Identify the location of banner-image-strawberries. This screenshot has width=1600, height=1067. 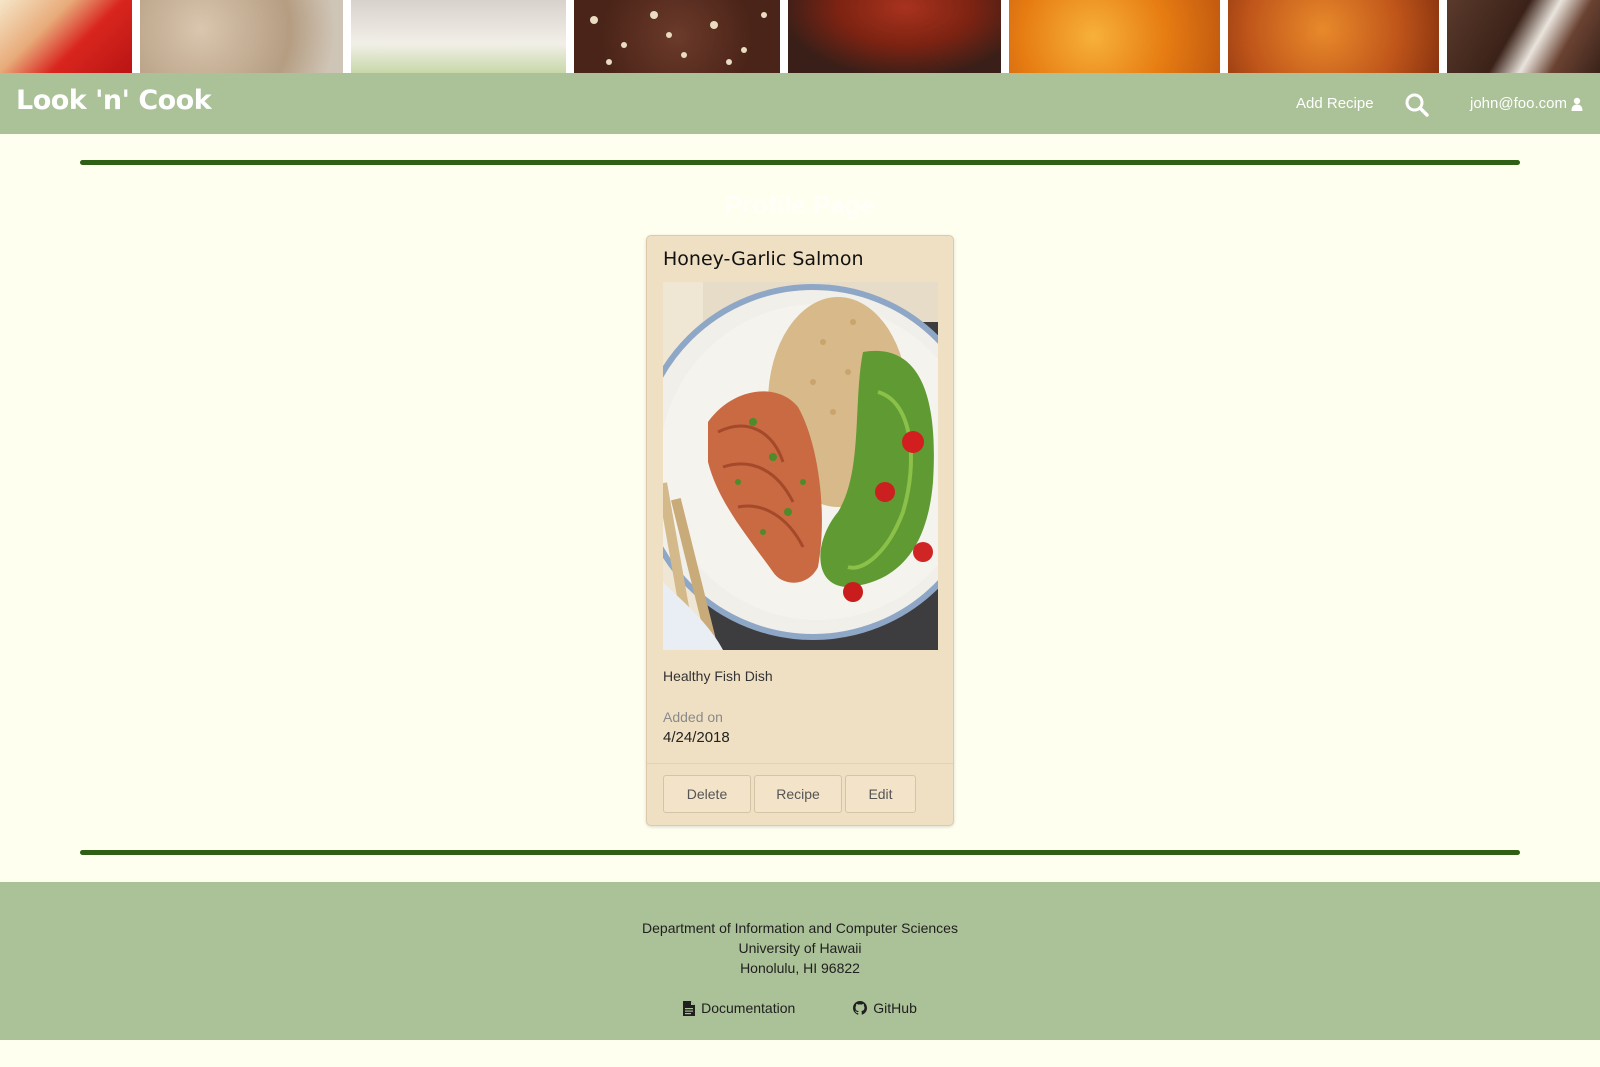
(66, 36).